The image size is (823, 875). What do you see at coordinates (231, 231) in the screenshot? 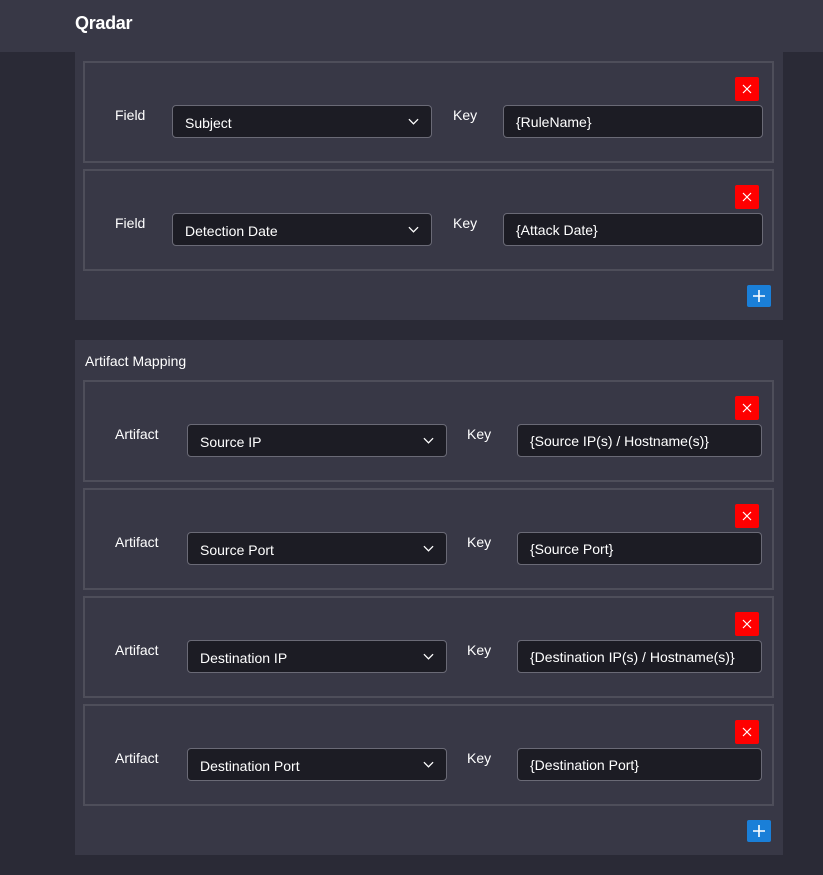
I see `field-select-value: Detection Date` at bounding box center [231, 231].